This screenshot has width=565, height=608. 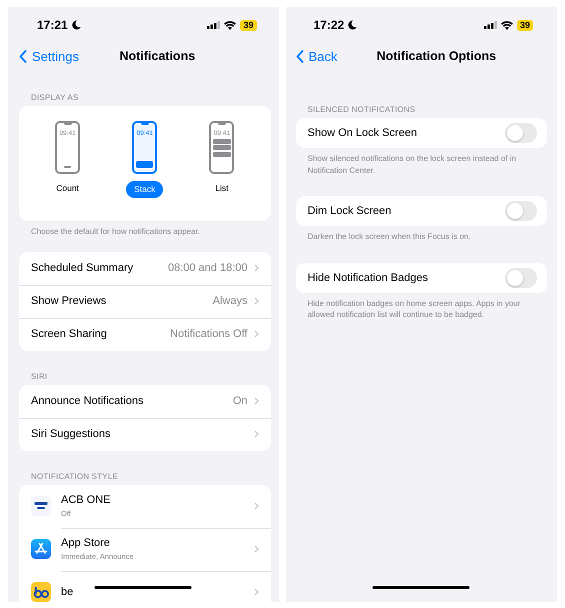 I want to click on section-header: SIRI, so click(x=39, y=376).